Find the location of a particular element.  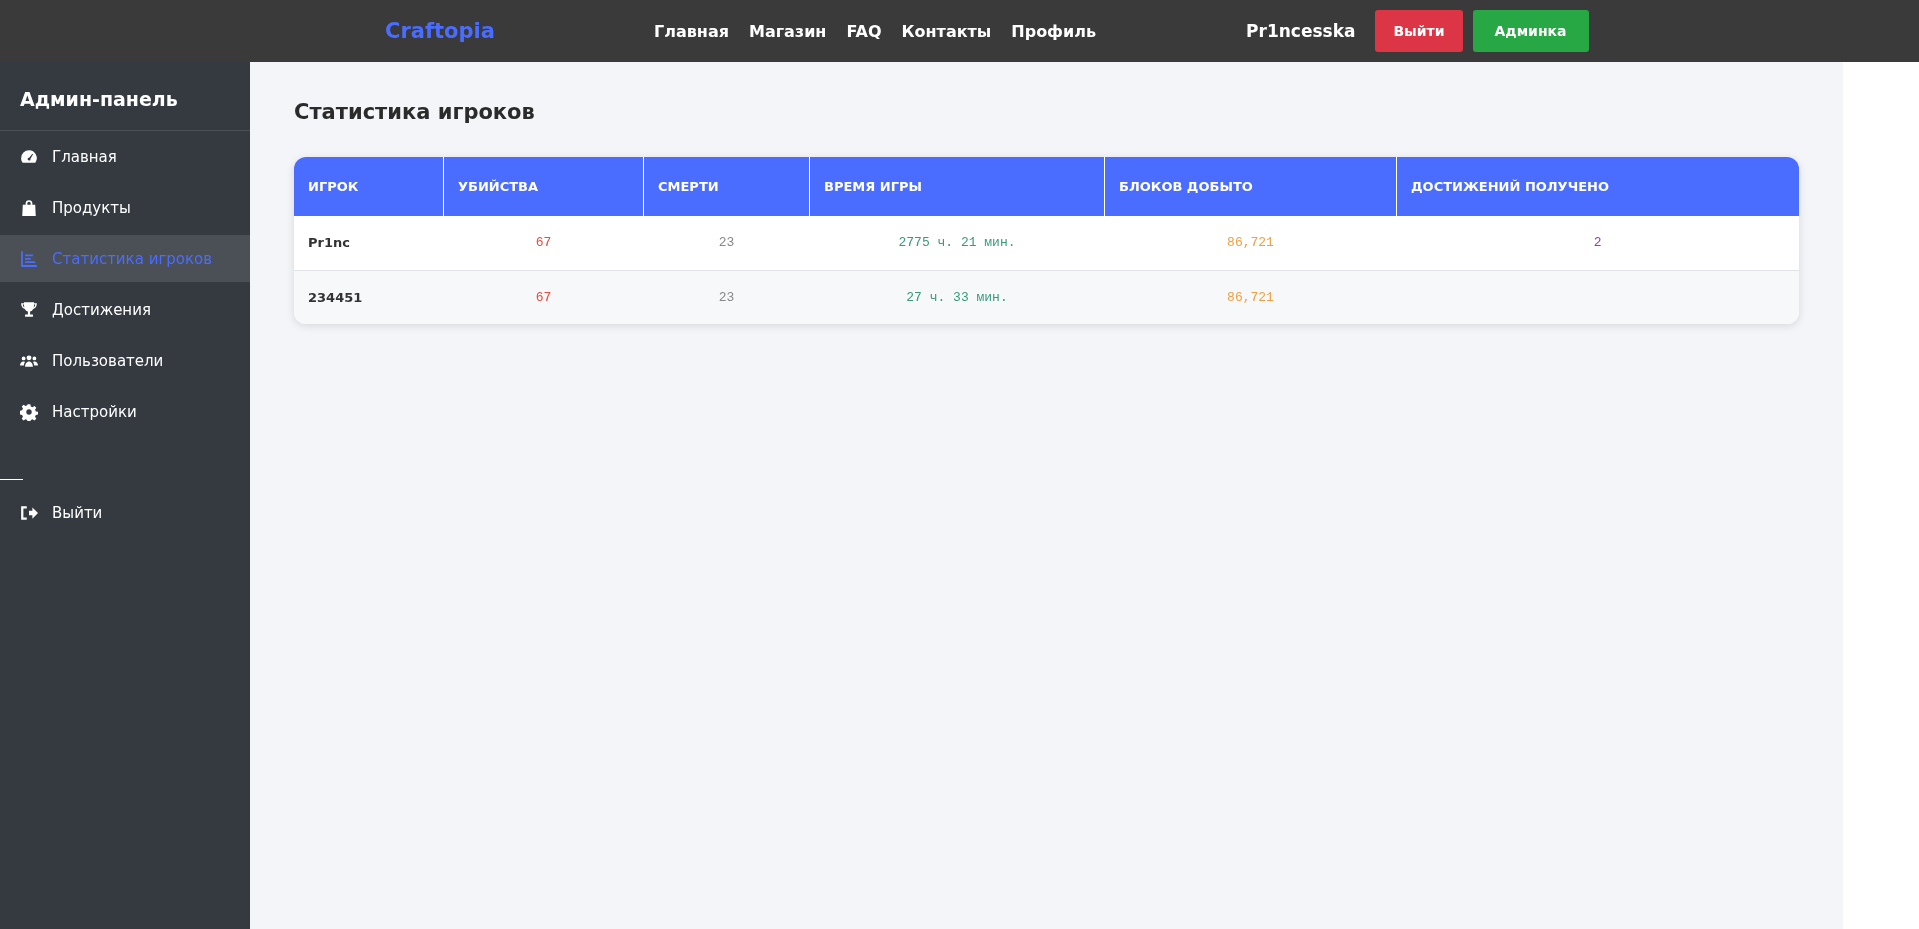

player-name: 234451 is located at coordinates (335, 297).